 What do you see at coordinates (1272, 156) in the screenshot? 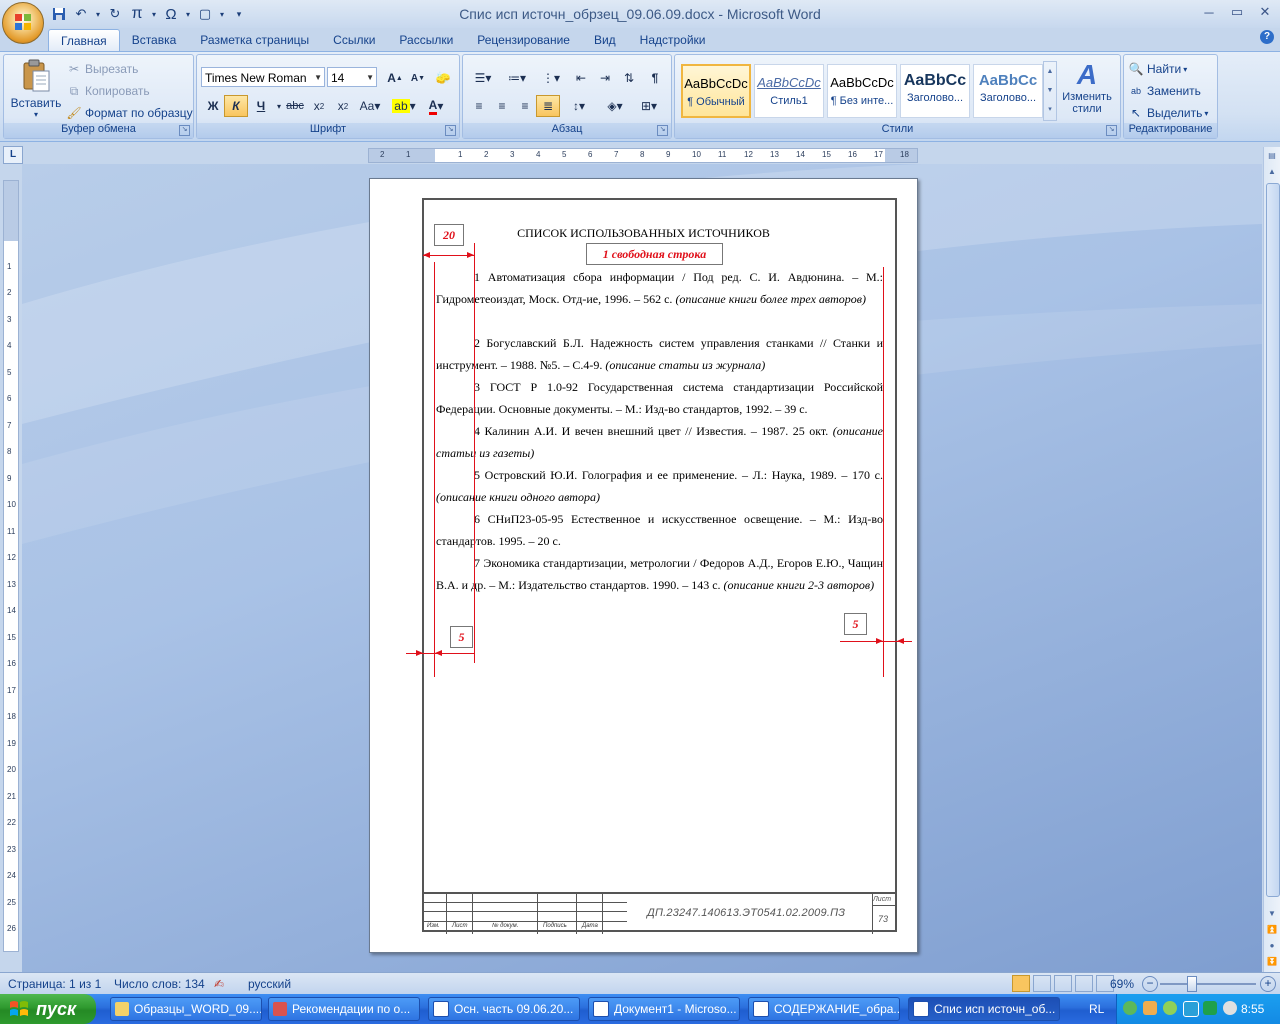
I see `view-ruler-icon: ▤` at bounding box center [1272, 156].